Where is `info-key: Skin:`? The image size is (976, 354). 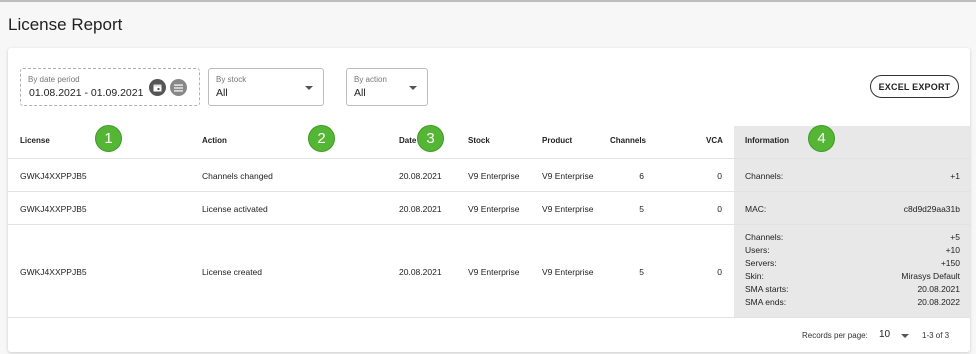
info-key: Skin: is located at coordinates (754, 276).